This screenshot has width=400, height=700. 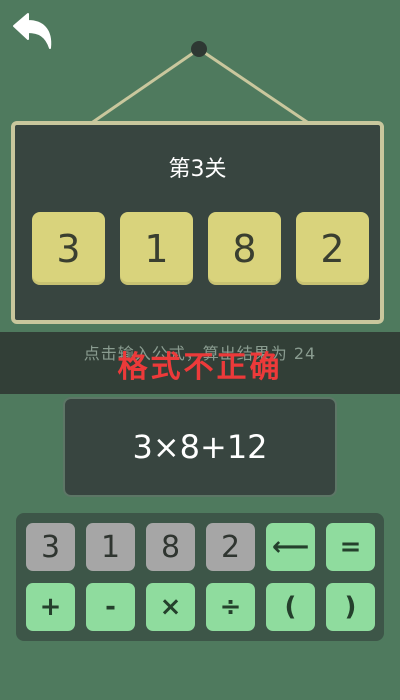 What do you see at coordinates (230, 607) in the screenshot?
I see `divide-key: ÷` at bounding box center [230, 607].